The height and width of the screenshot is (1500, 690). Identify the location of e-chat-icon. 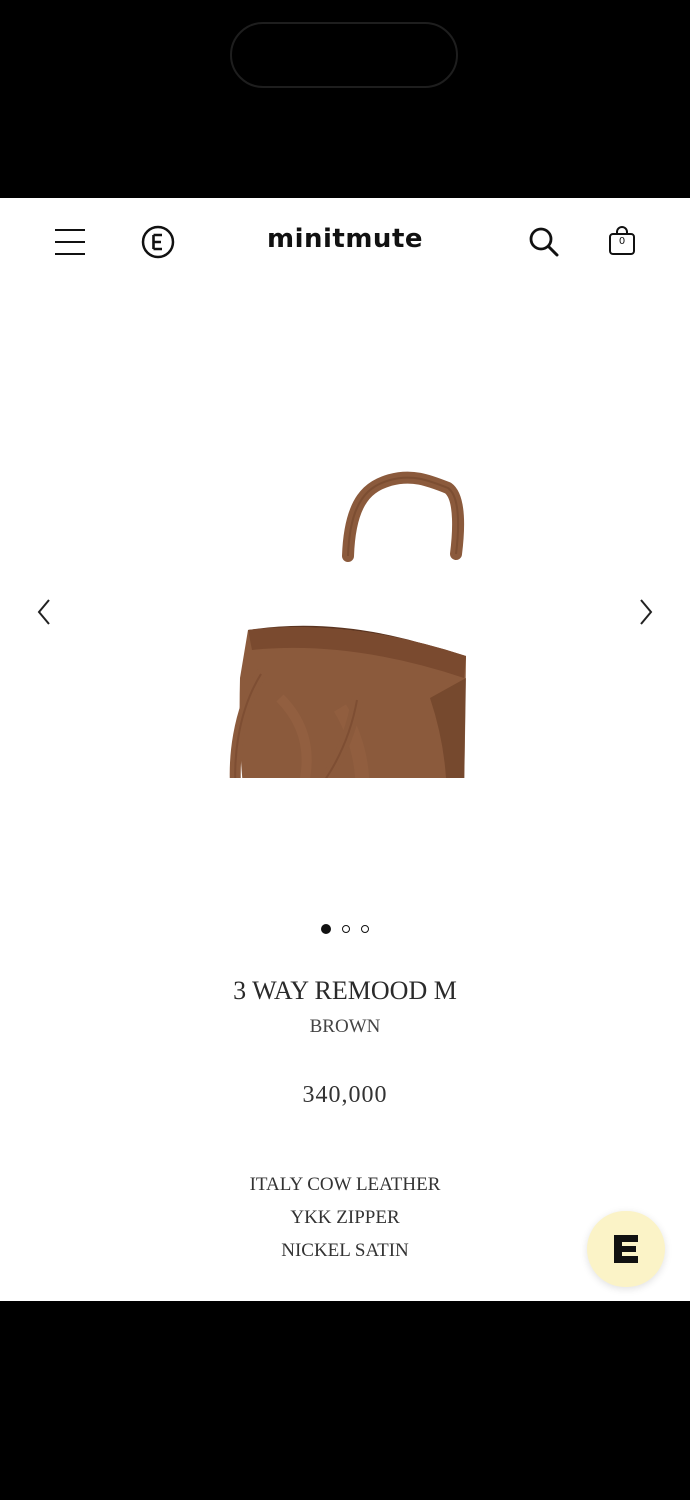
(626, 1249).